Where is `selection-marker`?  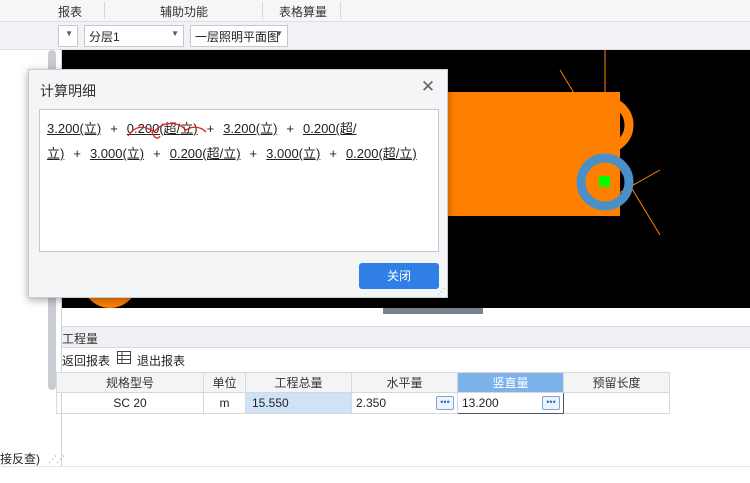
selection-marker is located at coordinates (604, 181).